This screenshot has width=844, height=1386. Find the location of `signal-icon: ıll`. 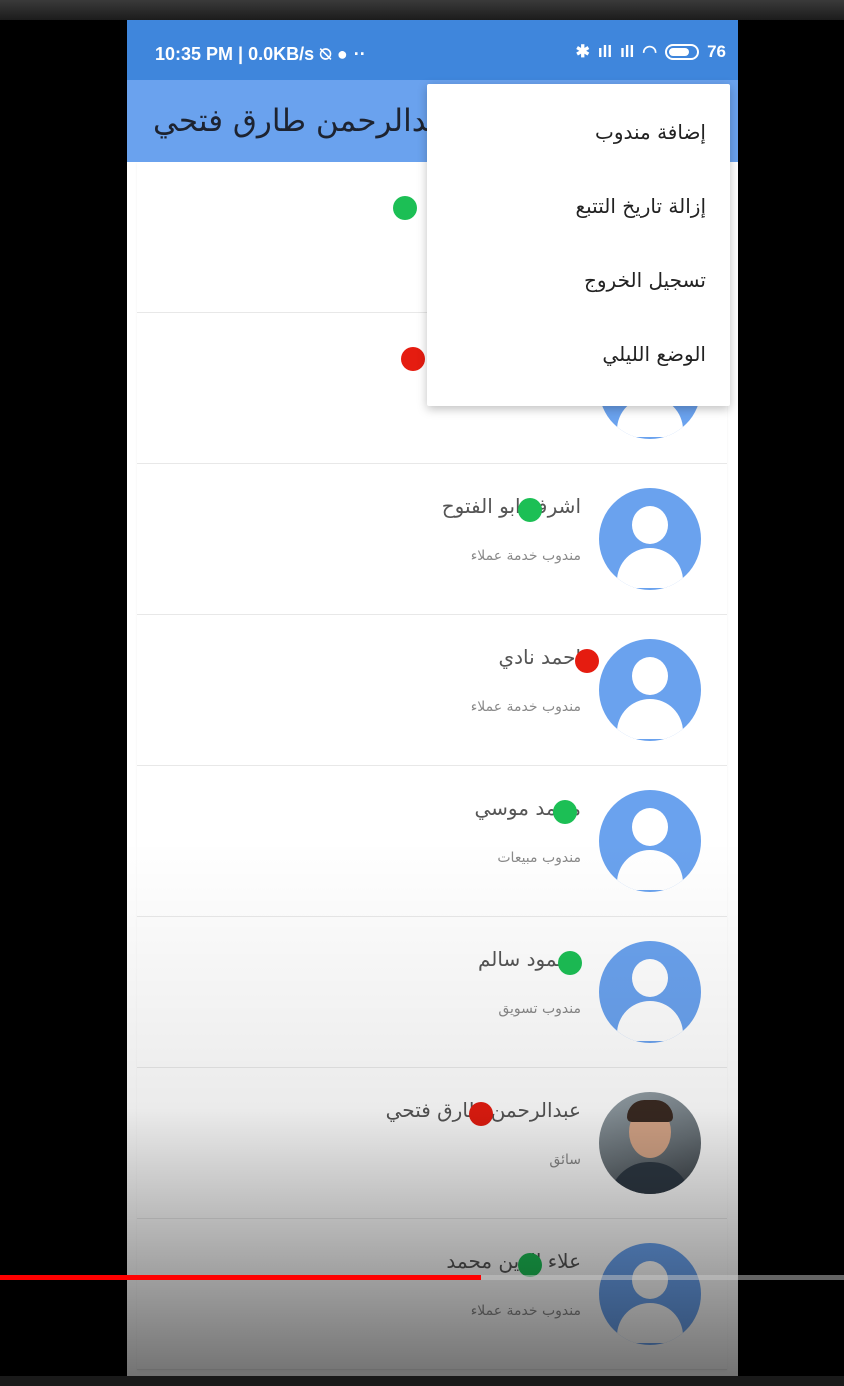

signal-icon: ıll is located at coordinates (605, 51).